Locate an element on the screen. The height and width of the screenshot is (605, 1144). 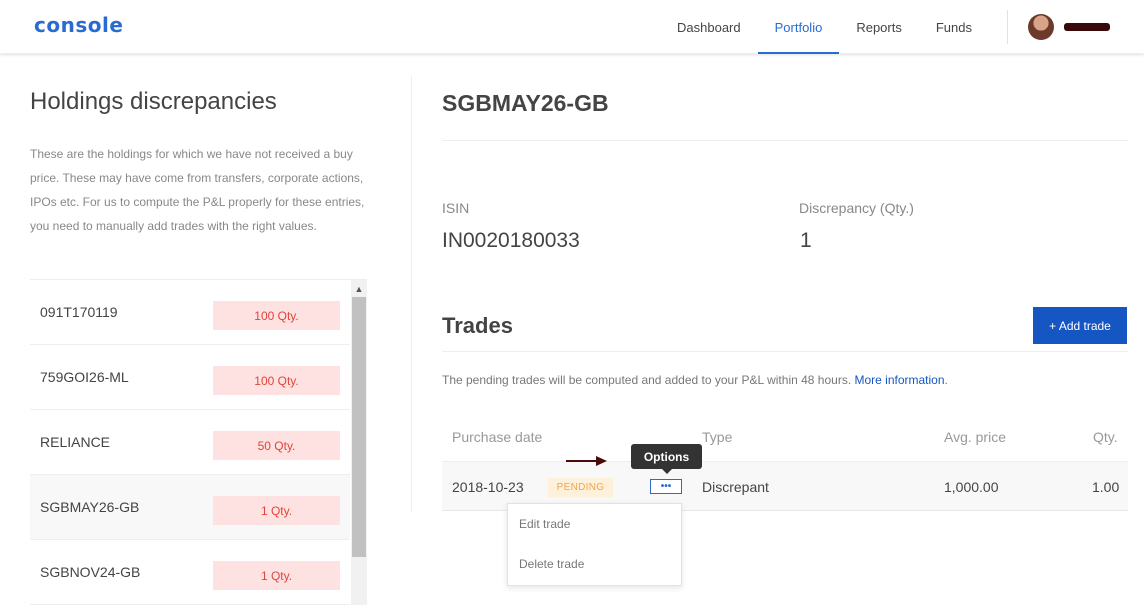
holding-row: 759GOI26-ML 100 Qty. is located at coordinates (190, 377).